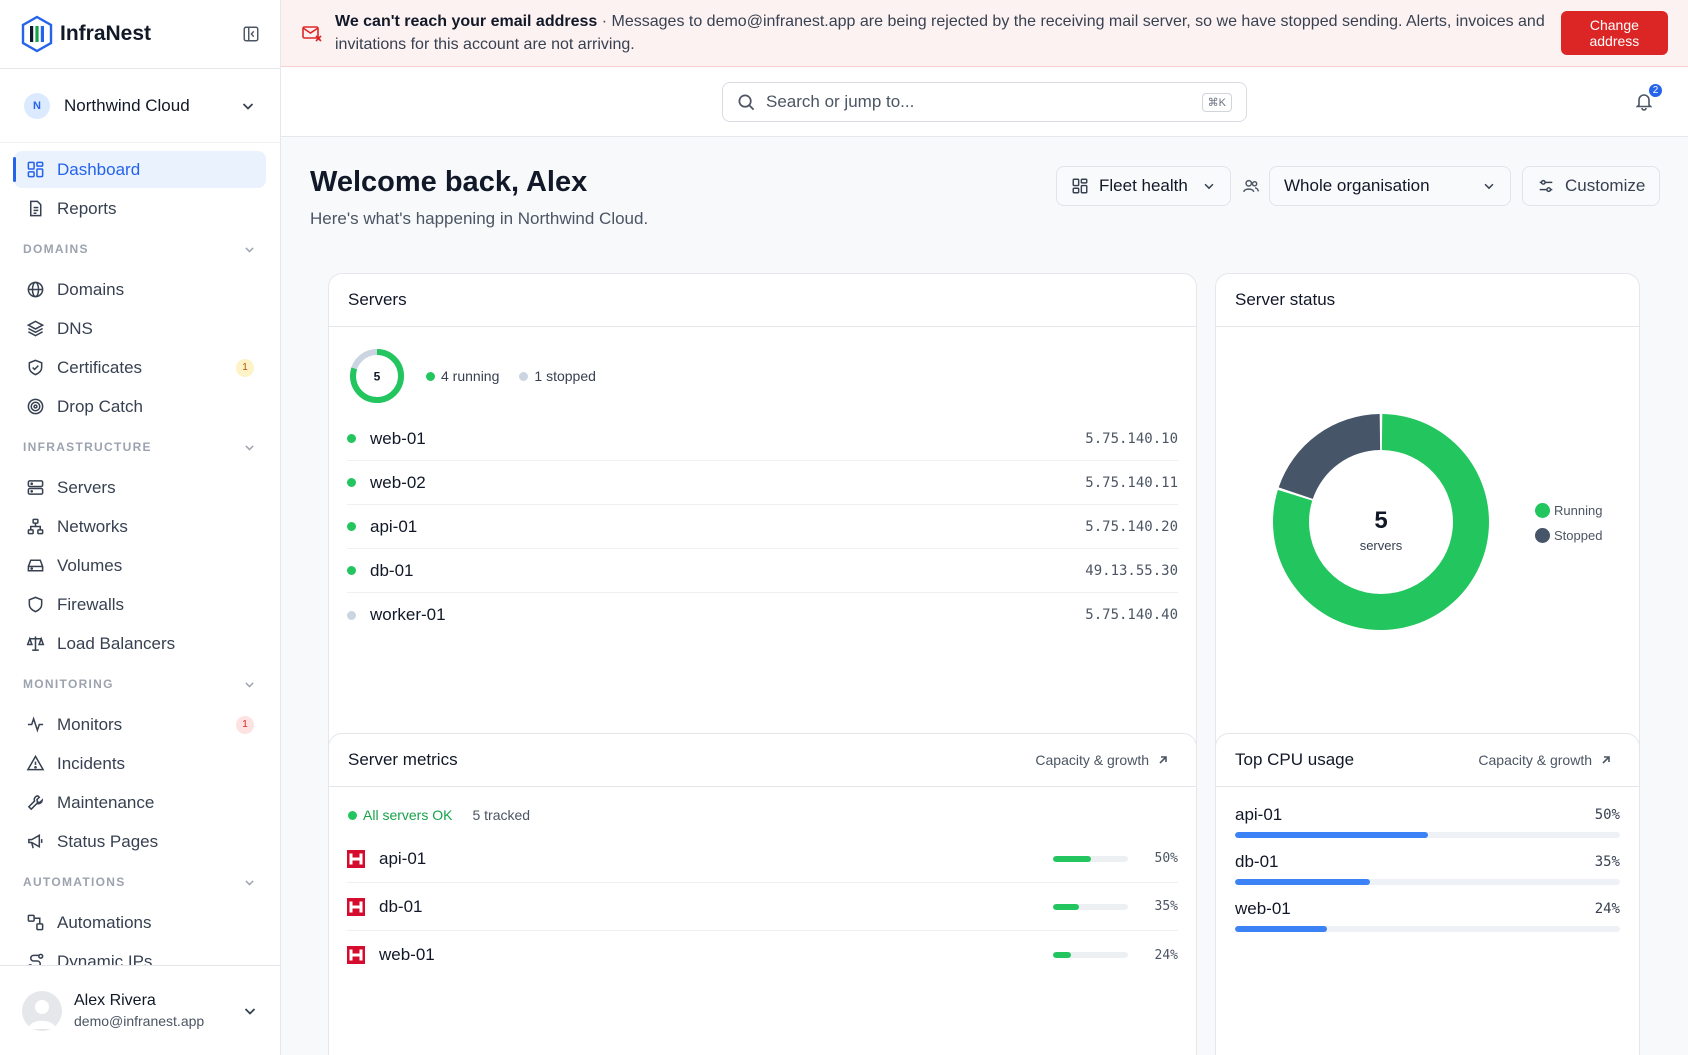 The image size is (1688, 1055). What do you see at coordinates (140, 487) in the screenshot?
I see `sidebar-item-servers: Servers` at bounding box center [140, 487].